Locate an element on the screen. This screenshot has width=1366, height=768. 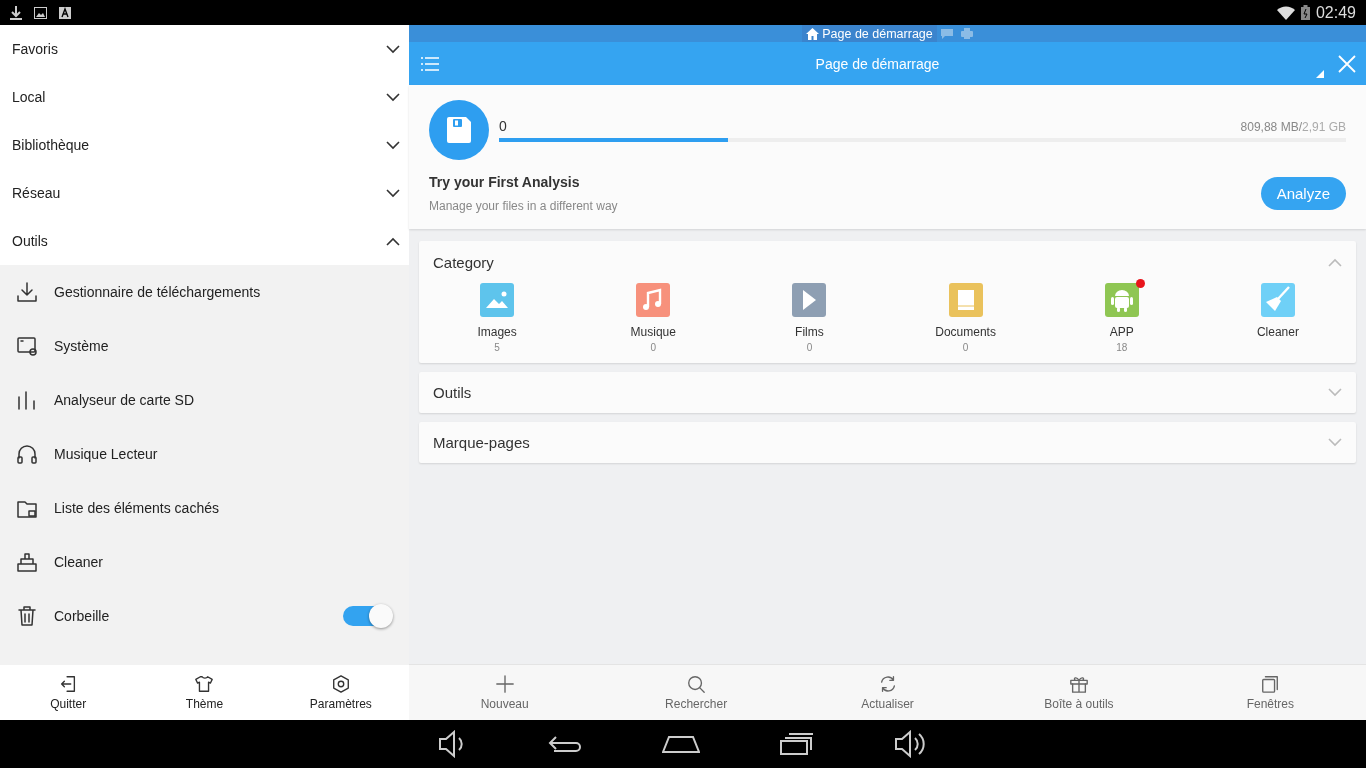
category-label: Documents is located at coordinates (965, 332).